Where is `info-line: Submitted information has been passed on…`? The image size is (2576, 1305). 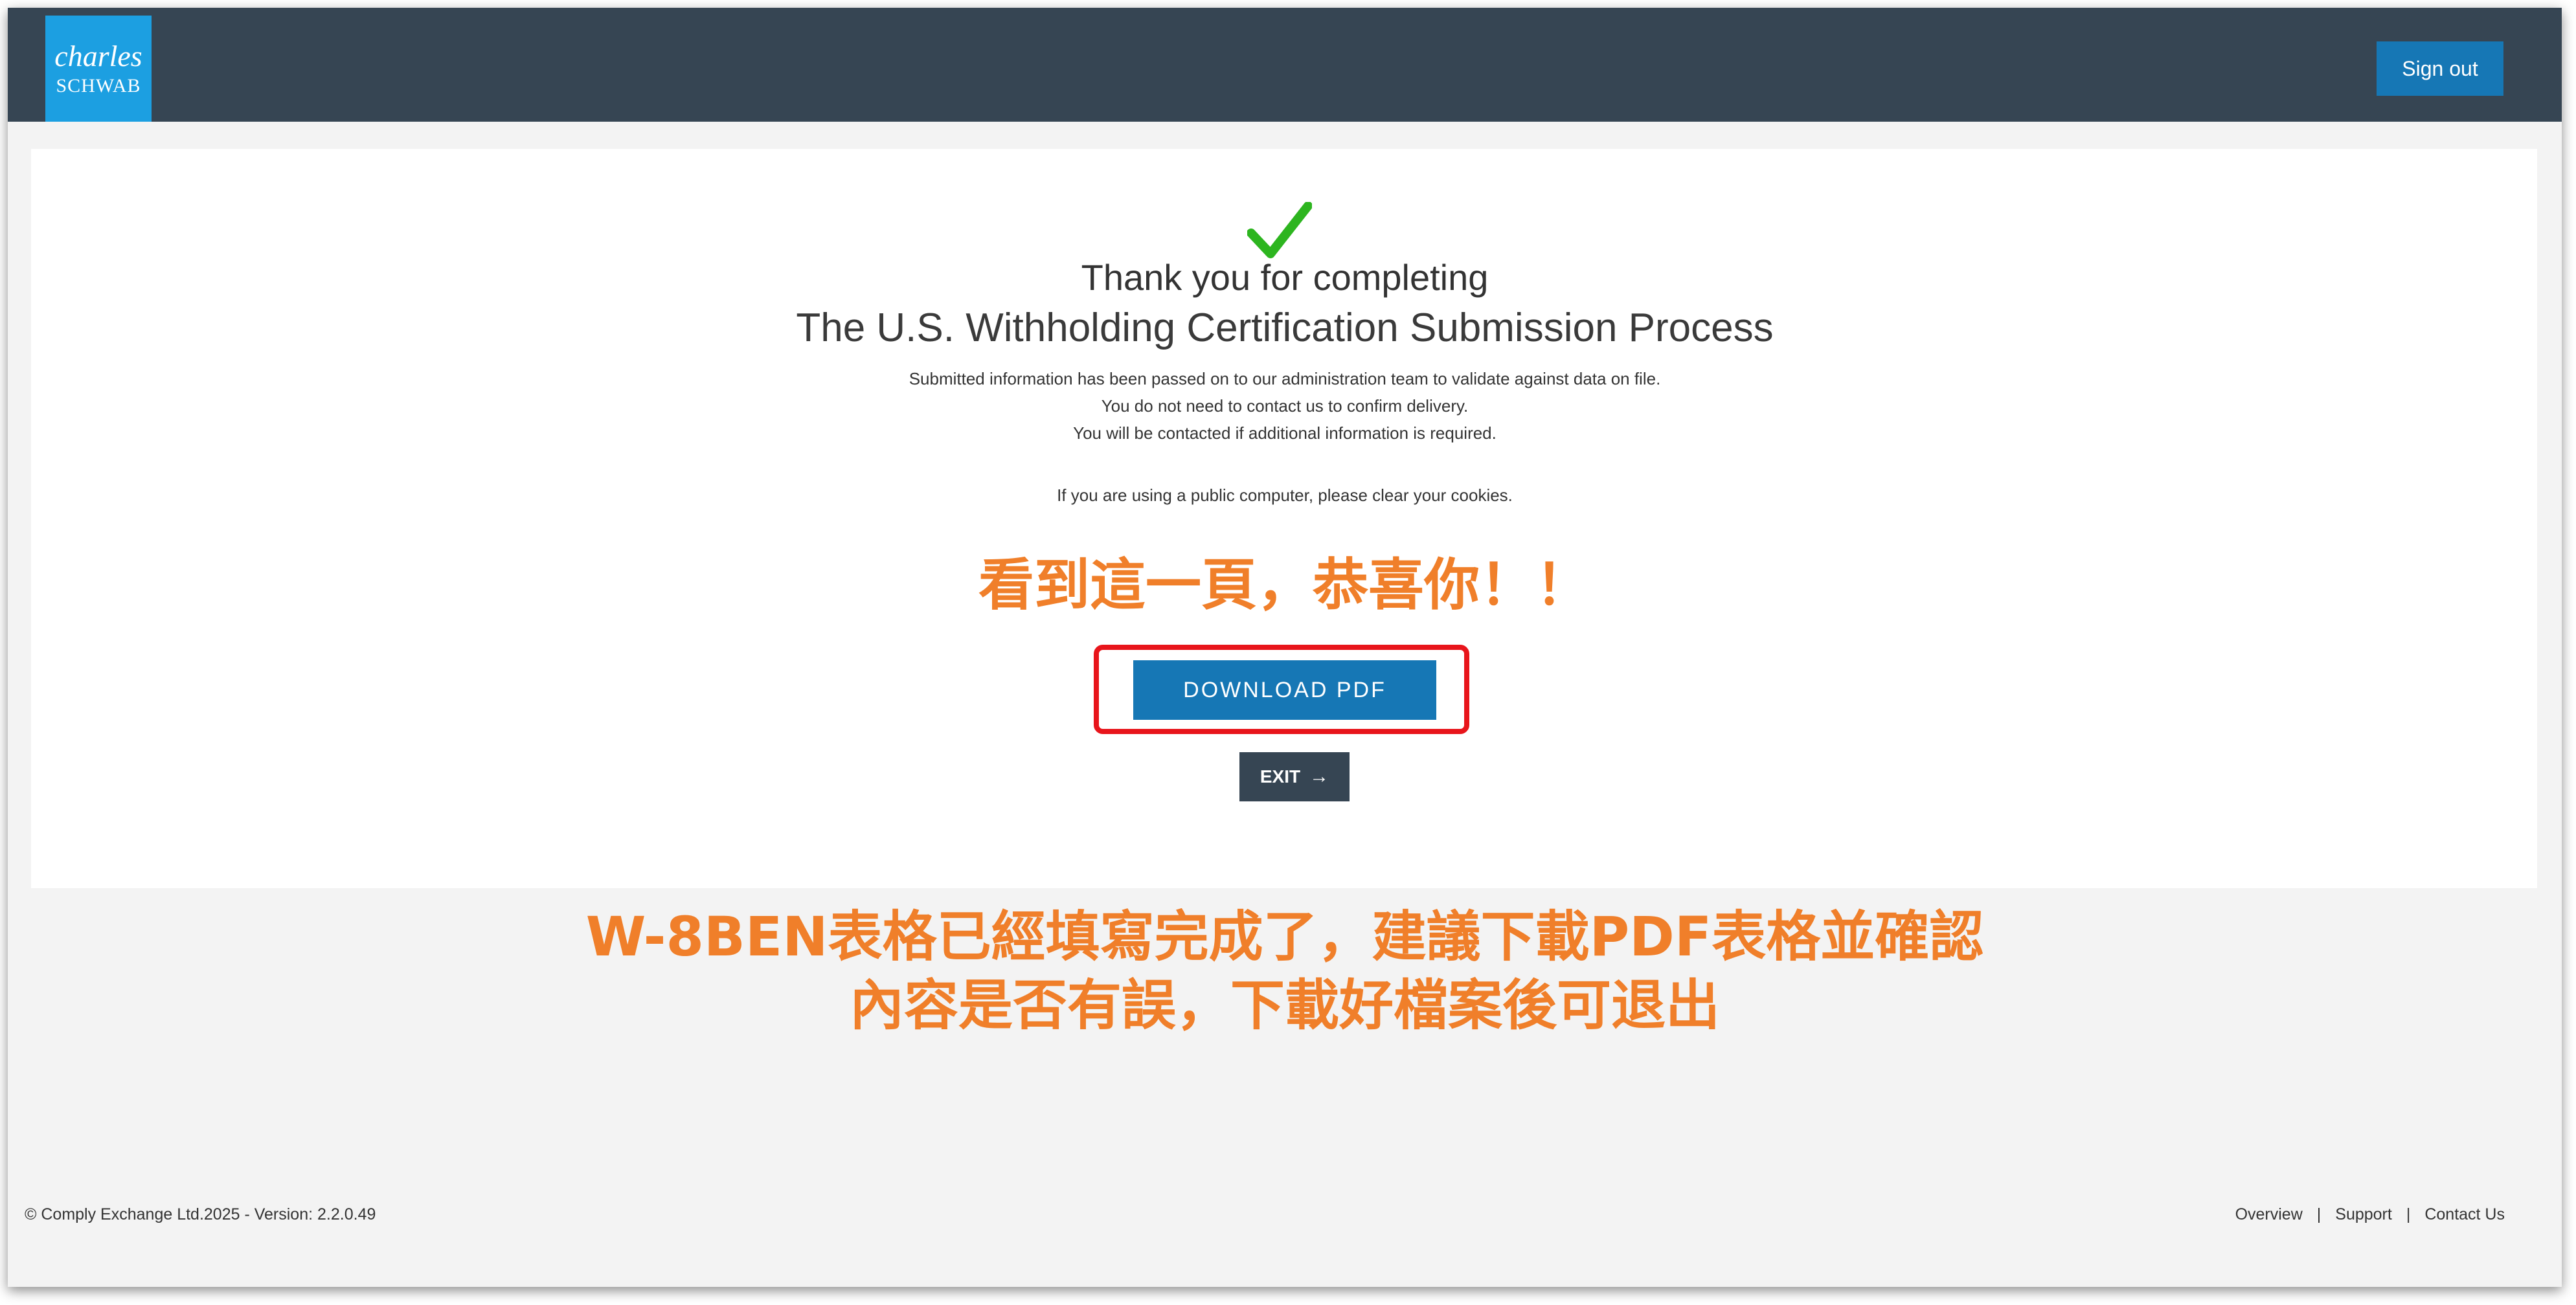
info-line: Submitted information has been passed on… is located at coordinates (1285, 378).